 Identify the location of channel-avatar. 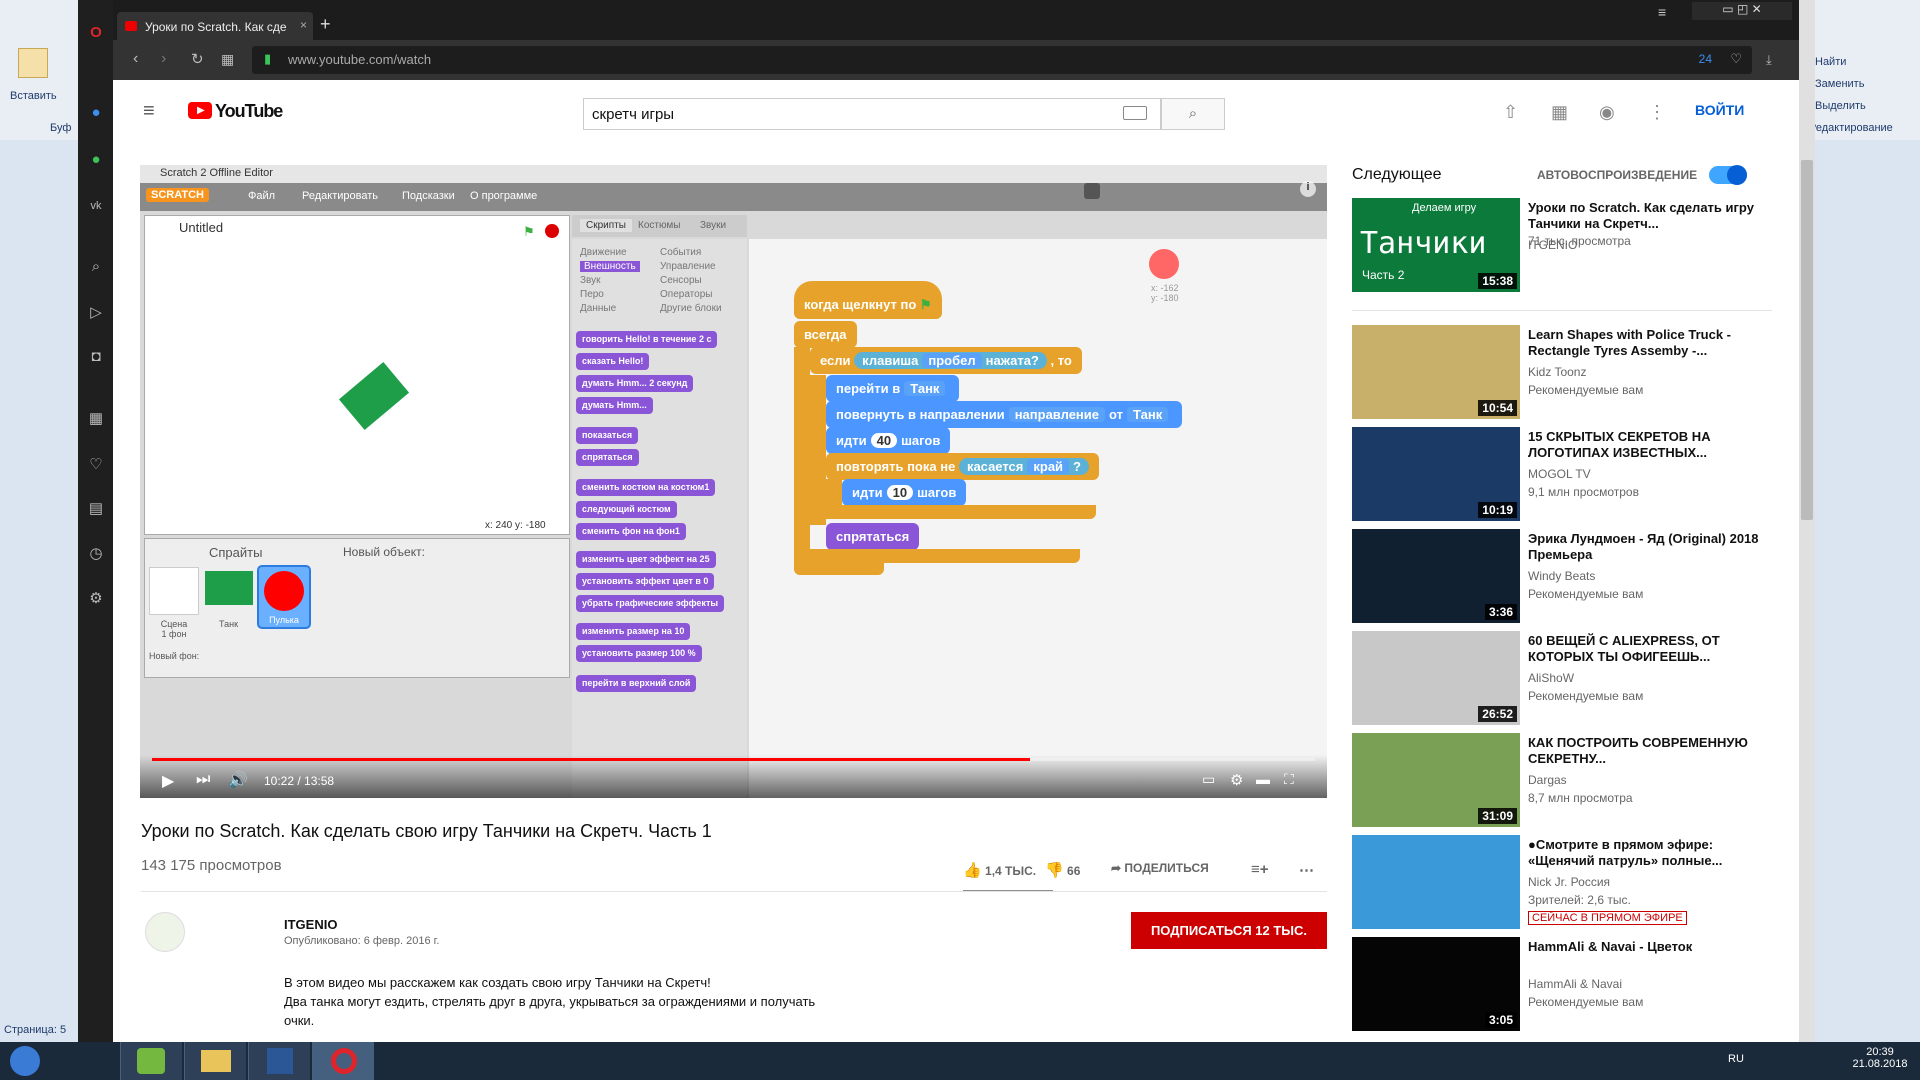
(165, 932).